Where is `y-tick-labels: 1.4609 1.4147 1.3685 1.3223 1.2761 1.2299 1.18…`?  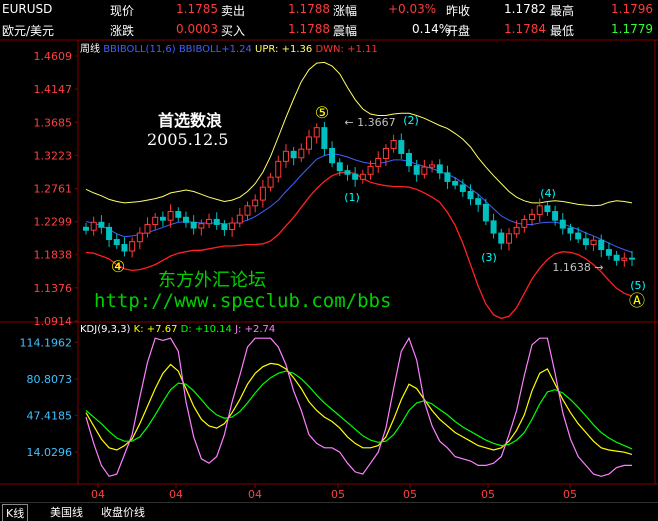
y-tick-labels: 1.4609 1.4147 1.3685 1.3223 1.2761 1.2299 1.18… is located at coordinates (46, 254).